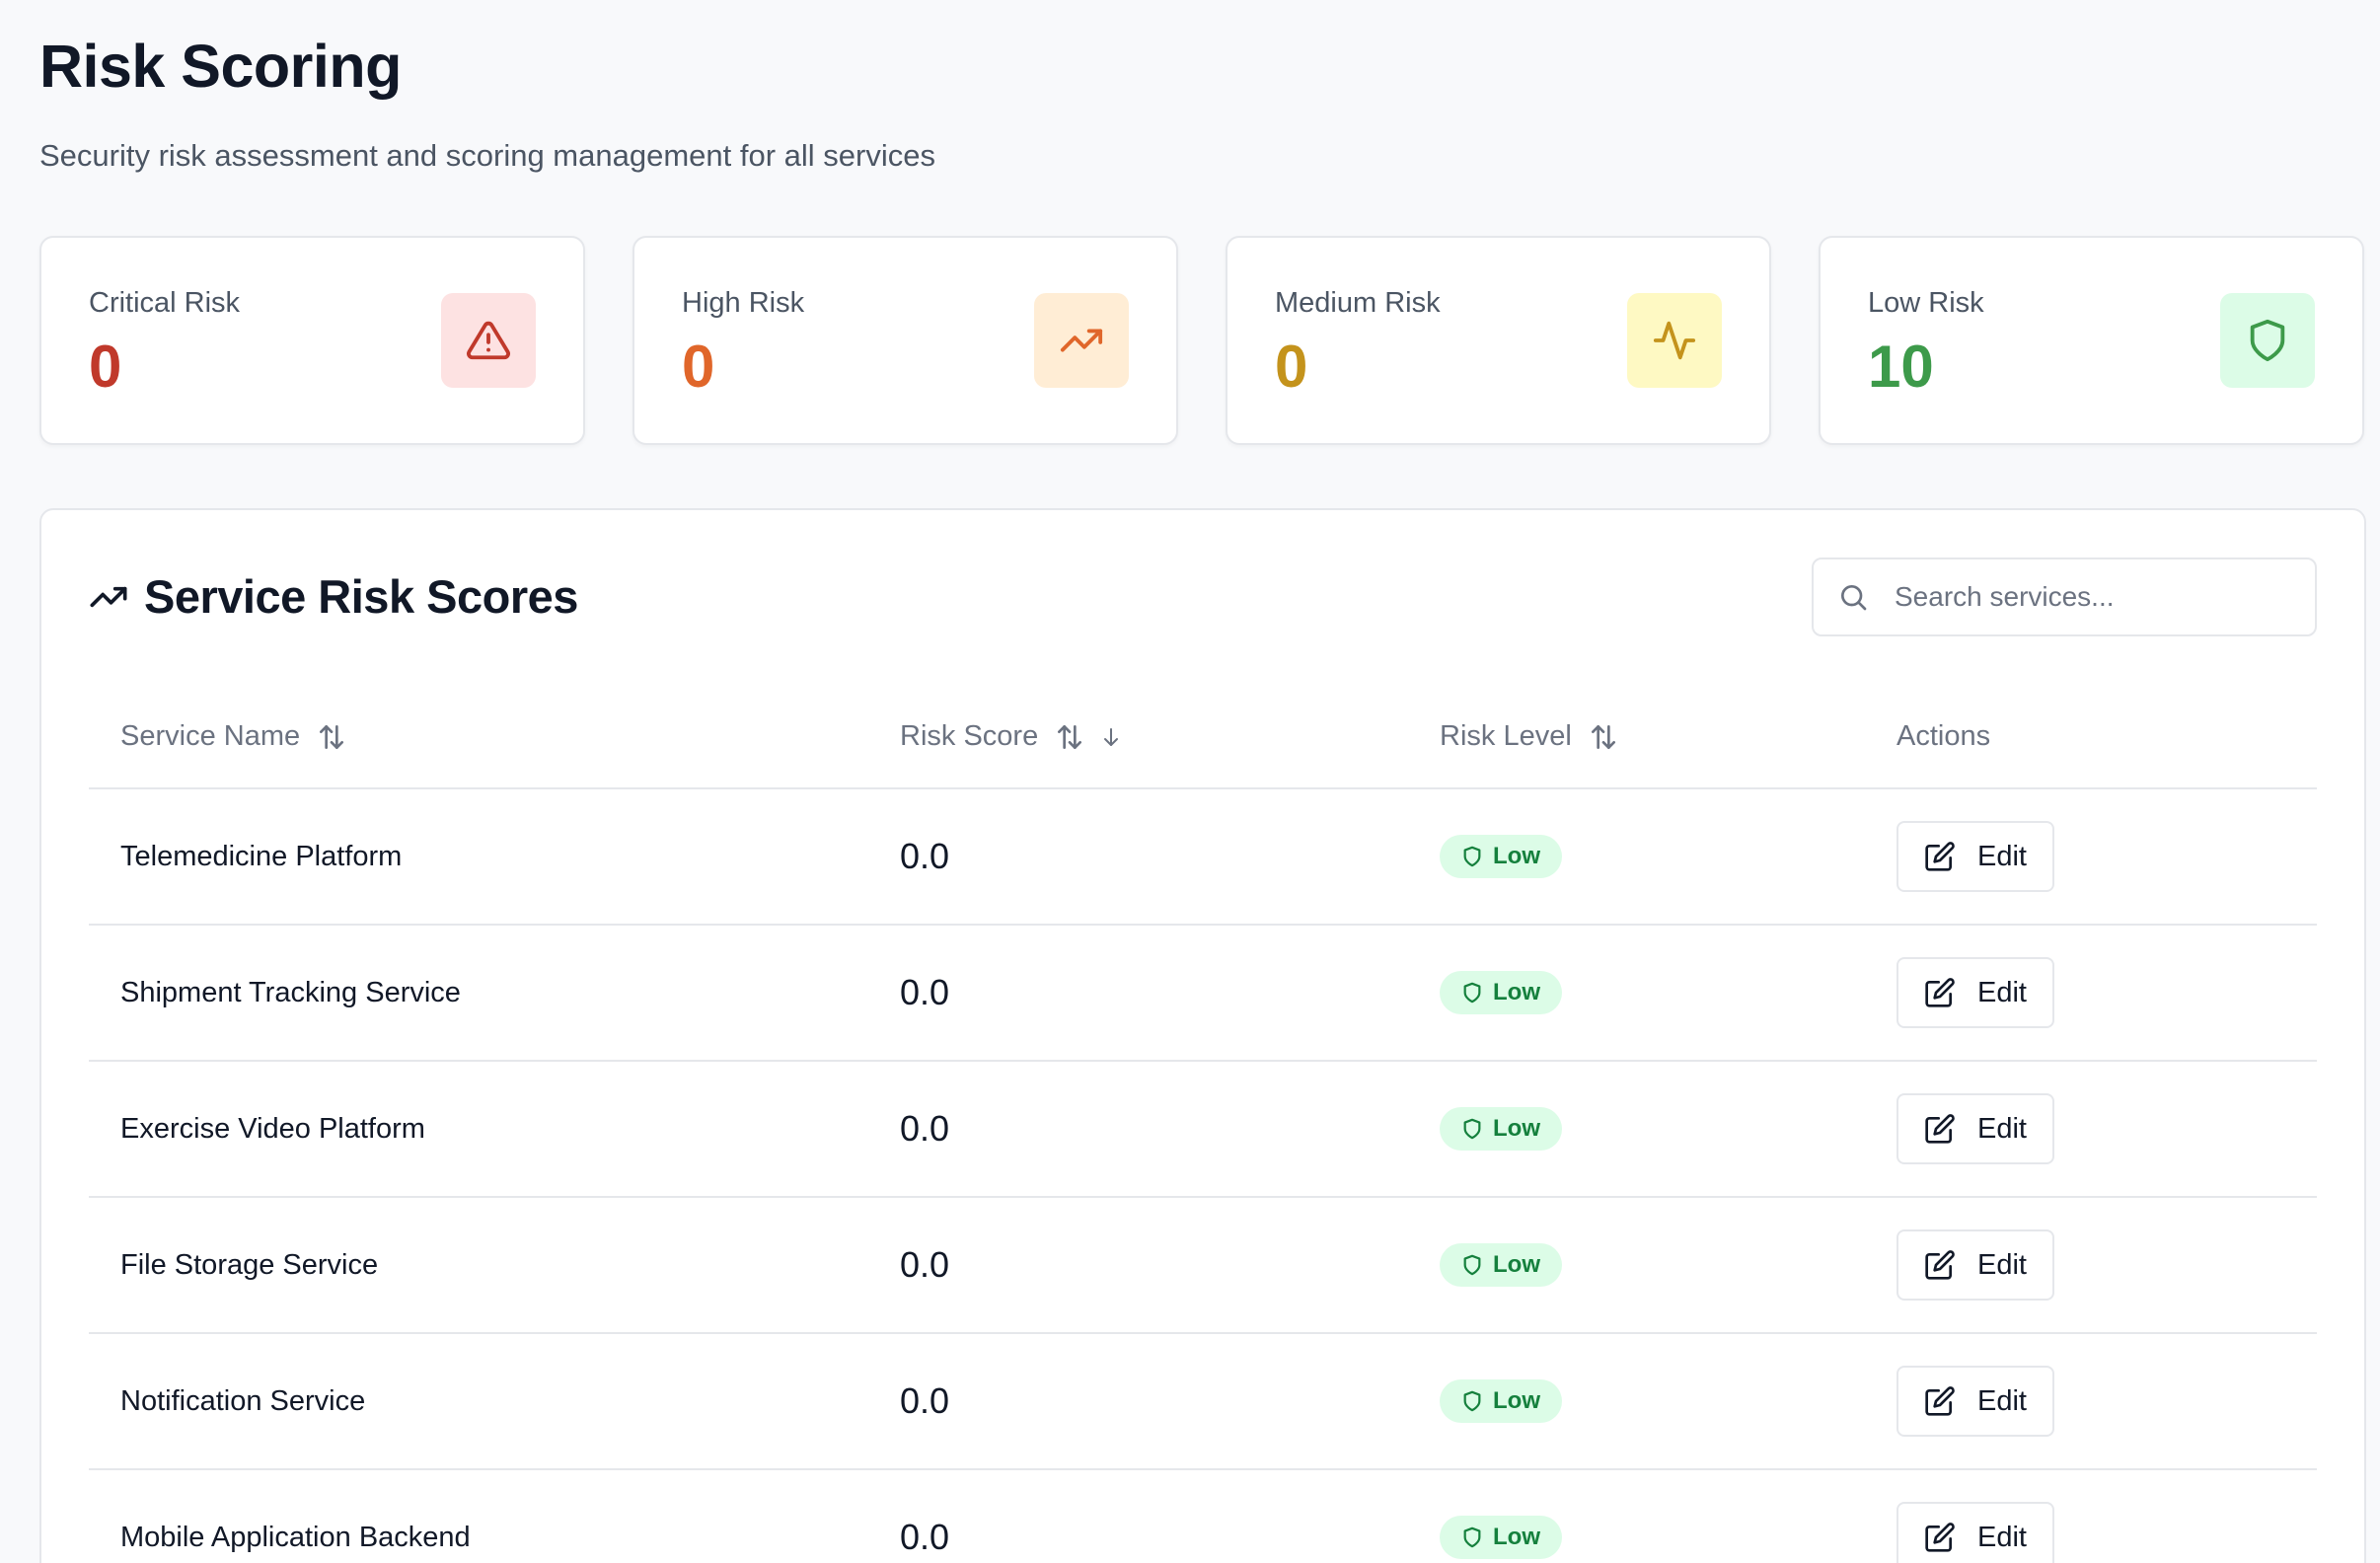  I want to click on column-label: Actions, so click(1944, 736).